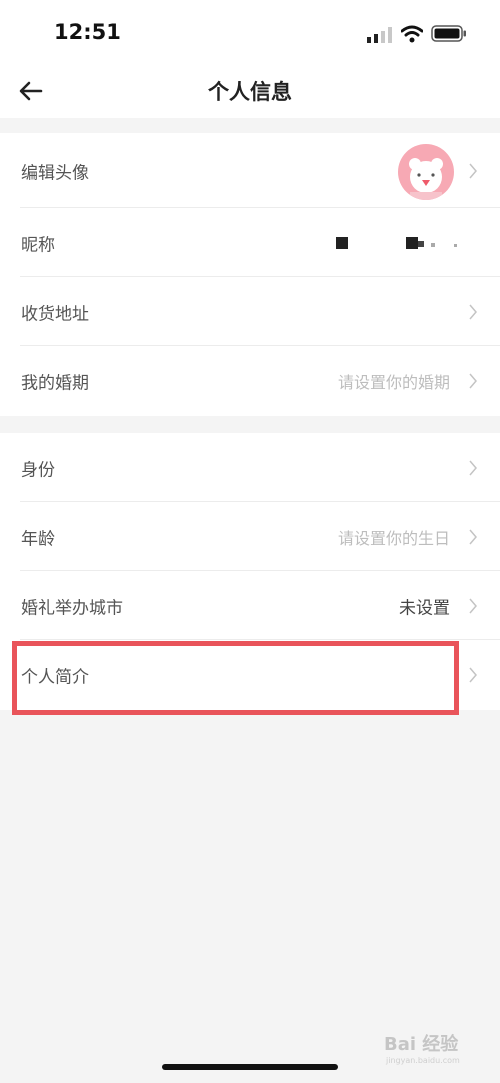 Image resolution: width=500 pixels, height=1083 pixels. What do you see at coordinates (250, 32) in the screenshot?
I see `status-bar: 12:51` at bounding box center [250, 32].